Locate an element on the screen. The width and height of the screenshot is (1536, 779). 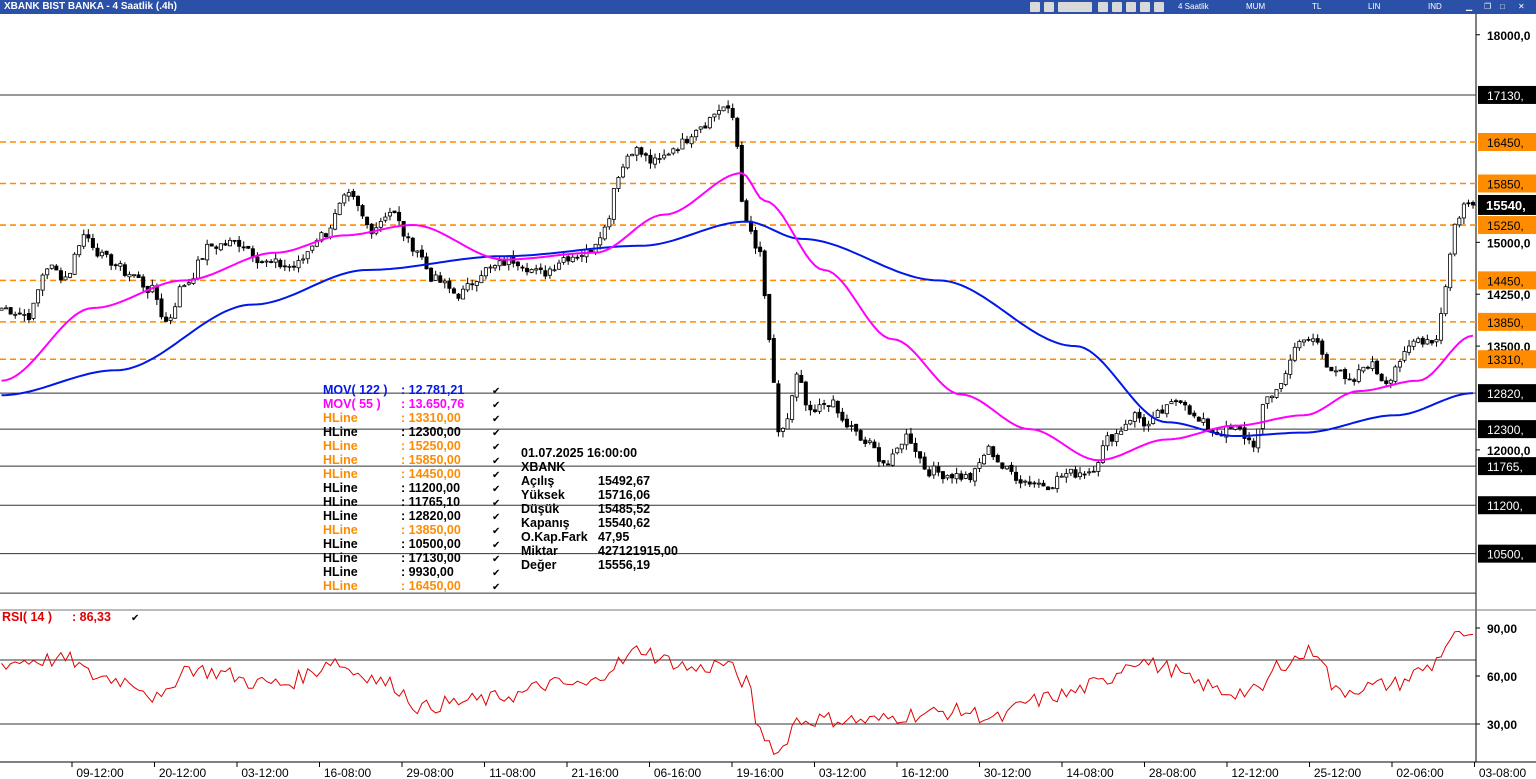
price-tick-label: 18000,0 is located at coordinates (1509, 36).